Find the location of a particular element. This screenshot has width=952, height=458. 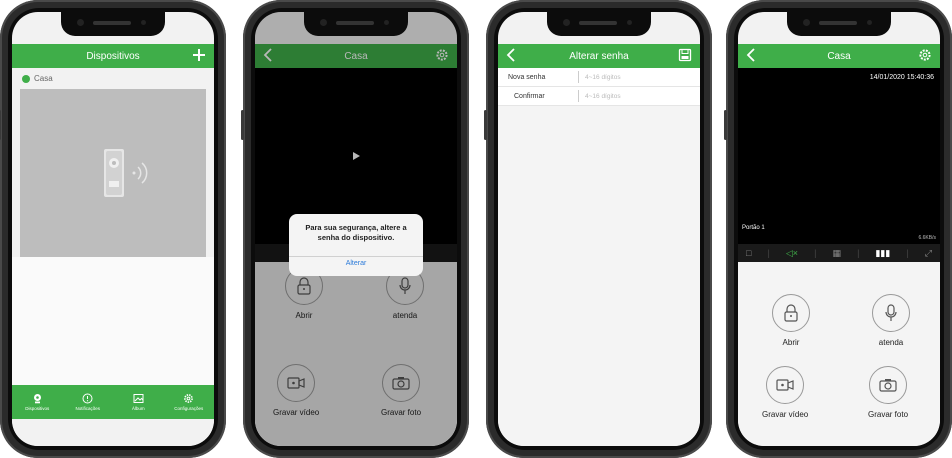

header-bar: Dispositivos is located at coordinates (113, 56).